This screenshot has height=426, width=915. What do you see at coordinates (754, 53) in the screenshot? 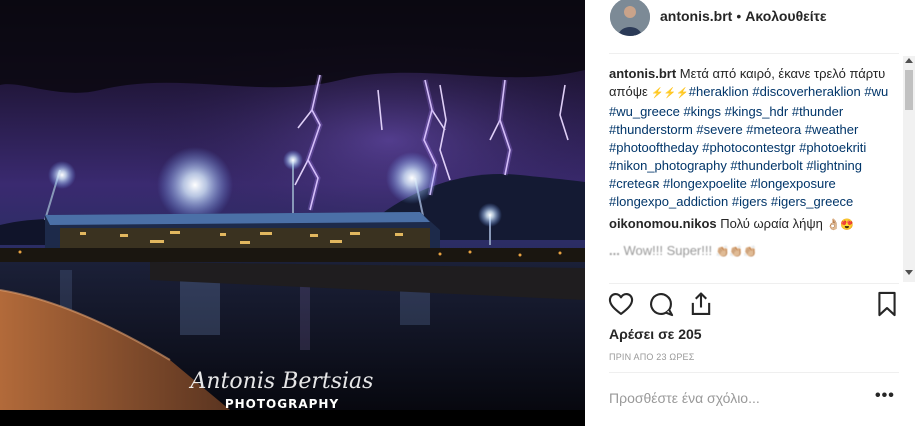
I see `header-divider` at bounding box center [754, 53].